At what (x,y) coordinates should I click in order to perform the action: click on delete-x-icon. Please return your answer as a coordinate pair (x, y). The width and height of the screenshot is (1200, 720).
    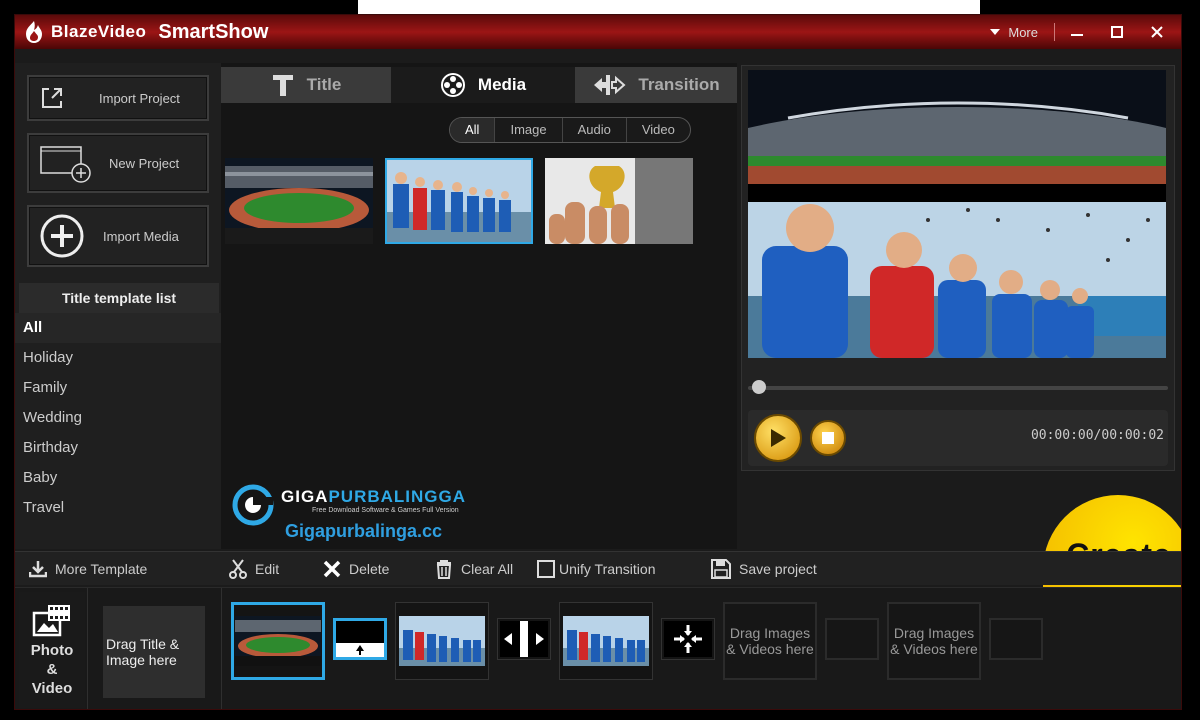
    Looking at the image, I should click on (332, 569).